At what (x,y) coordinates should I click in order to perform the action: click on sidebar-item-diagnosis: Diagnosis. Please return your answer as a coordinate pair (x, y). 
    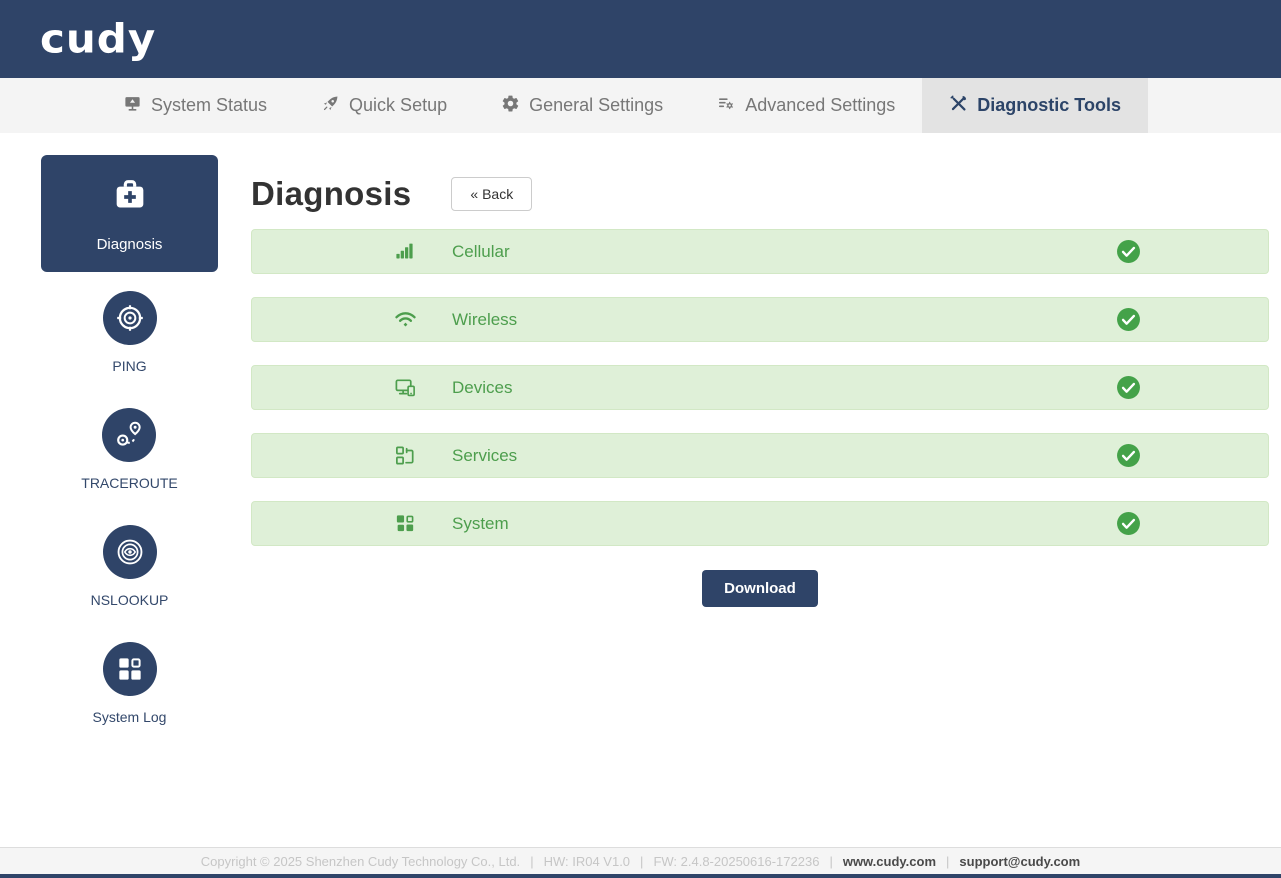
    Looking at the image, I should click on (129, 213).